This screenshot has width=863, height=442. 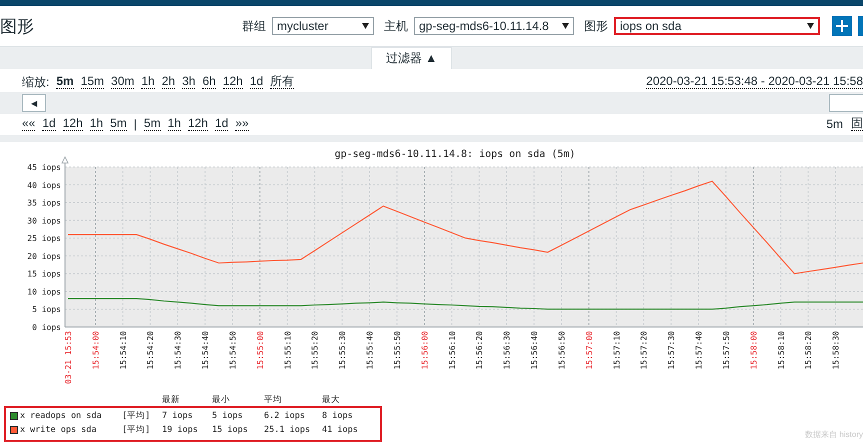 I want to click on time-range: 2020-03-21 15:53:48 - 2020-03-21 15:58, so click(x=754, y=82).